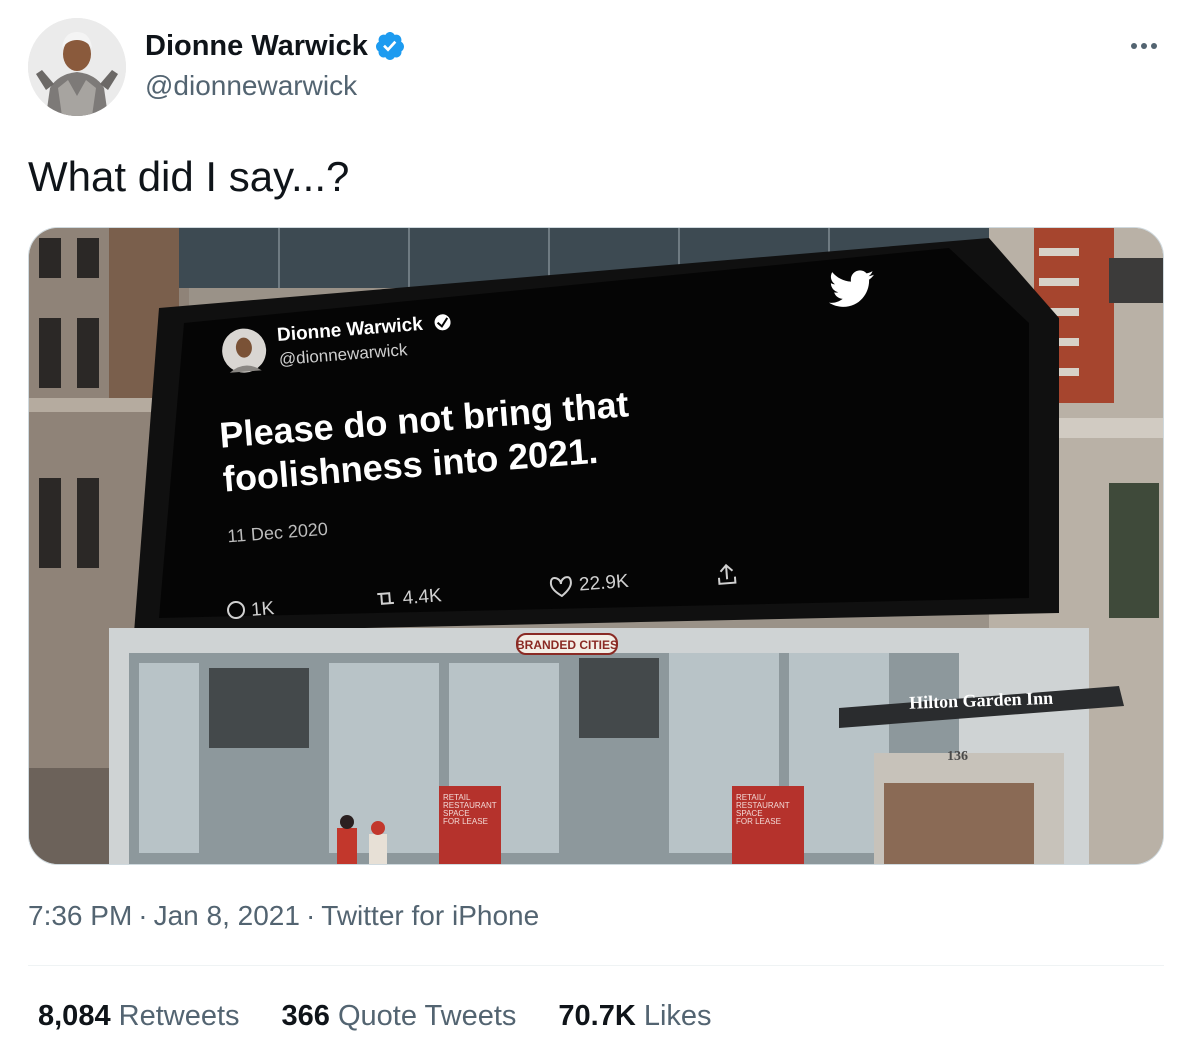  I want to click on author-handle: @dionnewarwick, so click(251, 86).